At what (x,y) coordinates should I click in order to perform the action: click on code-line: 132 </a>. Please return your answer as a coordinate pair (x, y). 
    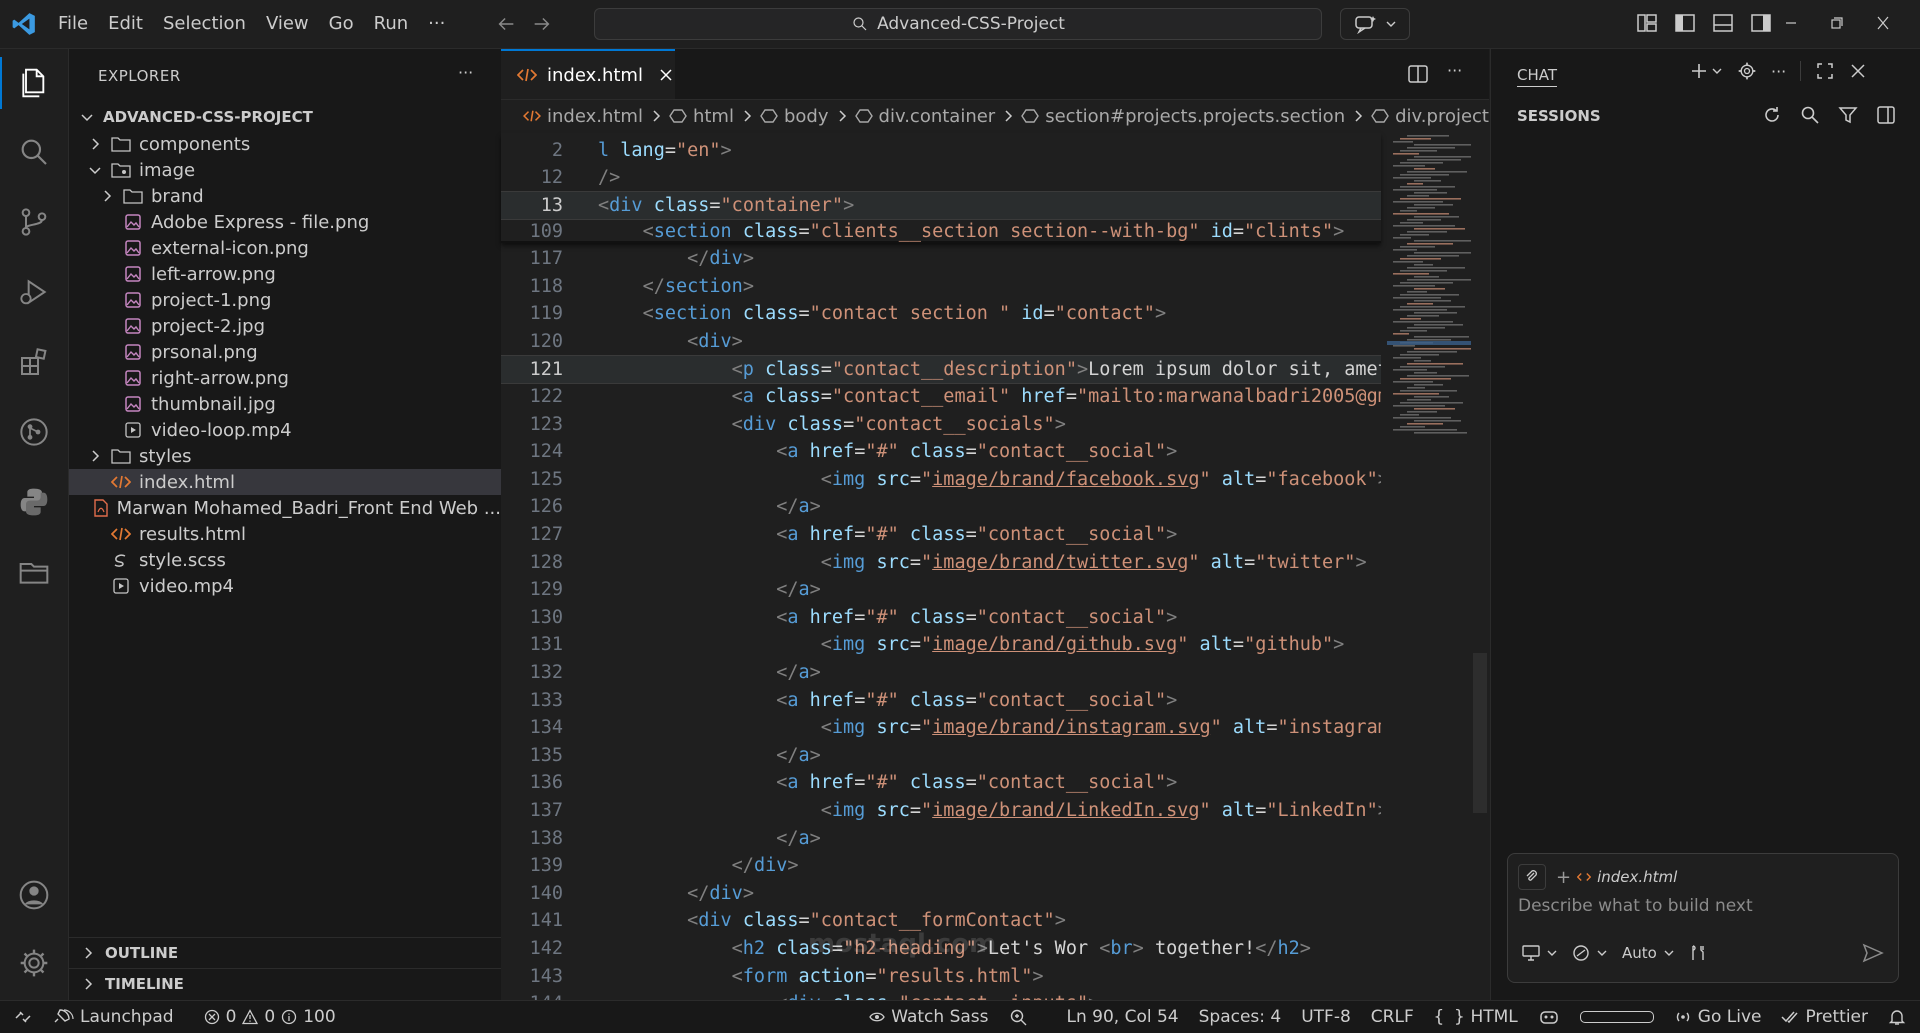
    Looking at the image, I should click on (941, 672).